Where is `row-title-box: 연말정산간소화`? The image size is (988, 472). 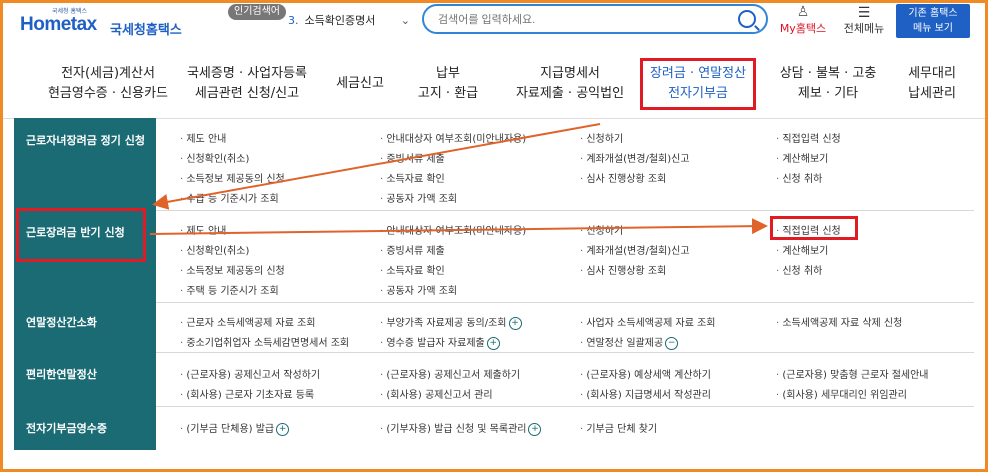 row-title-box: 연말정산간소화 is located at coordinates (85, 327).